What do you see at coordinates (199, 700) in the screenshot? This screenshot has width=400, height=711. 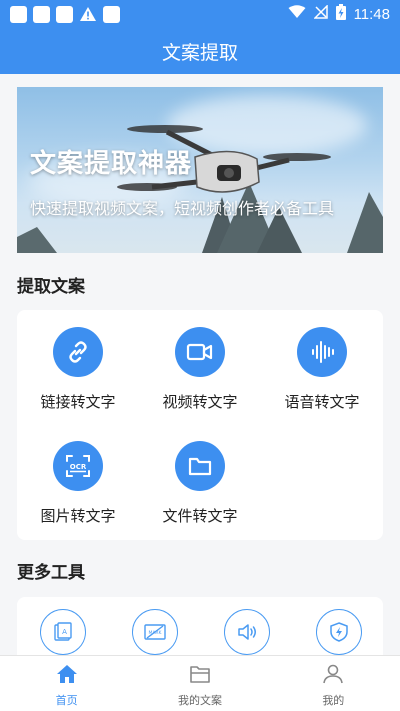 I see `tab-label: 我的文案` at bounding box center [199, 700].